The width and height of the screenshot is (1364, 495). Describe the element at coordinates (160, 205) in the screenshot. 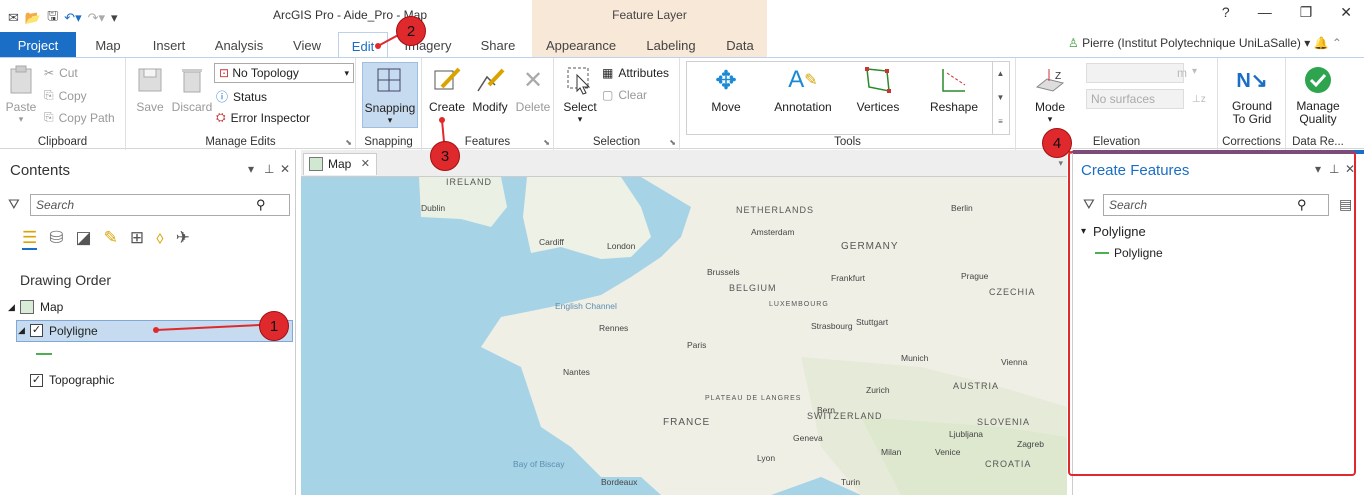

I see `contents-search-input: Search` at that location.